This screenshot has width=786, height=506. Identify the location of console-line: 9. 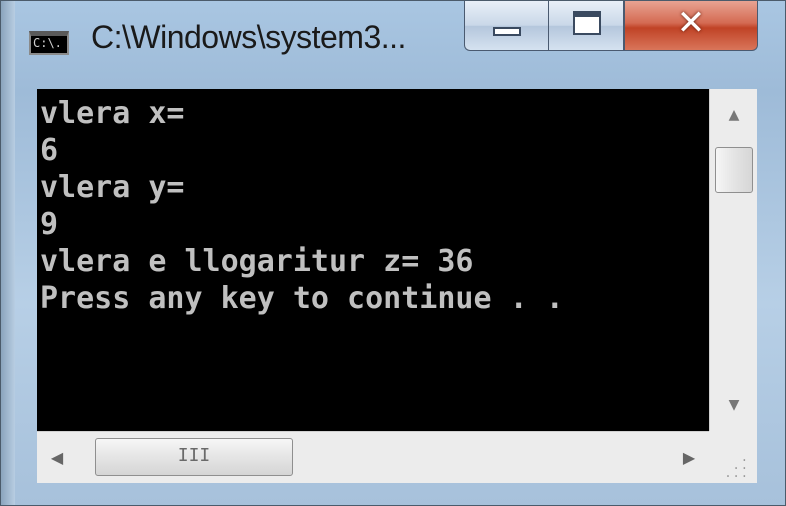
(49, 224).